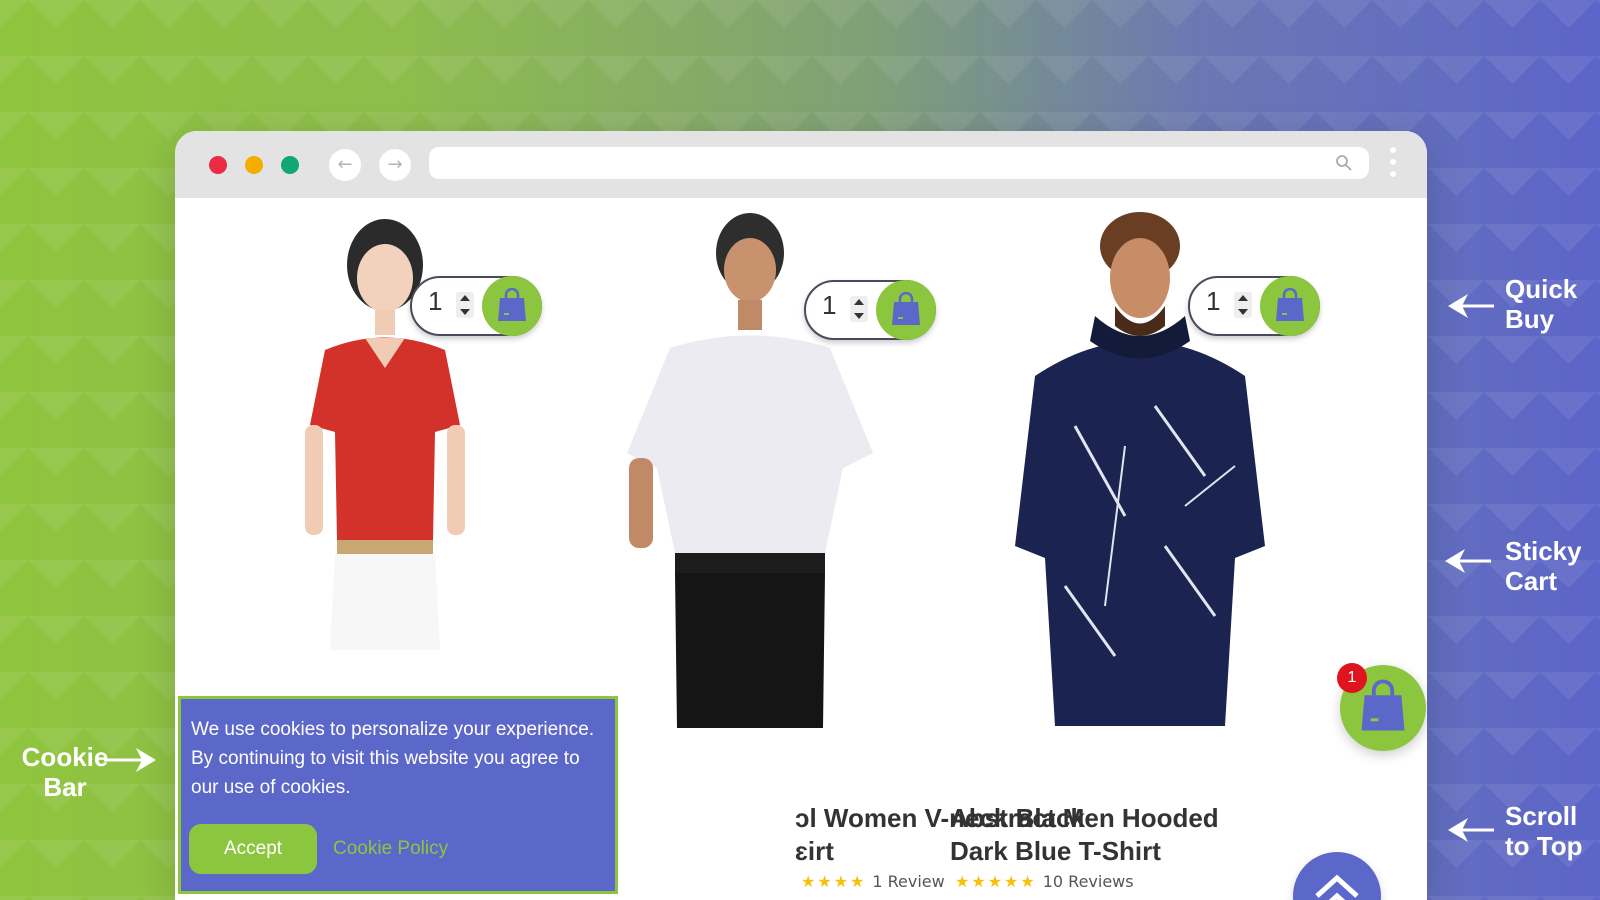  I want to click on accept-cookies-button: Accept, so click(253, 849).